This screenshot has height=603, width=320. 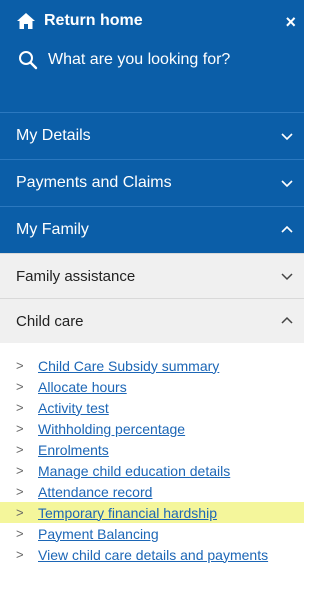 I want to click on list-item: > View child care details and payments, so click(x=160, y=554).